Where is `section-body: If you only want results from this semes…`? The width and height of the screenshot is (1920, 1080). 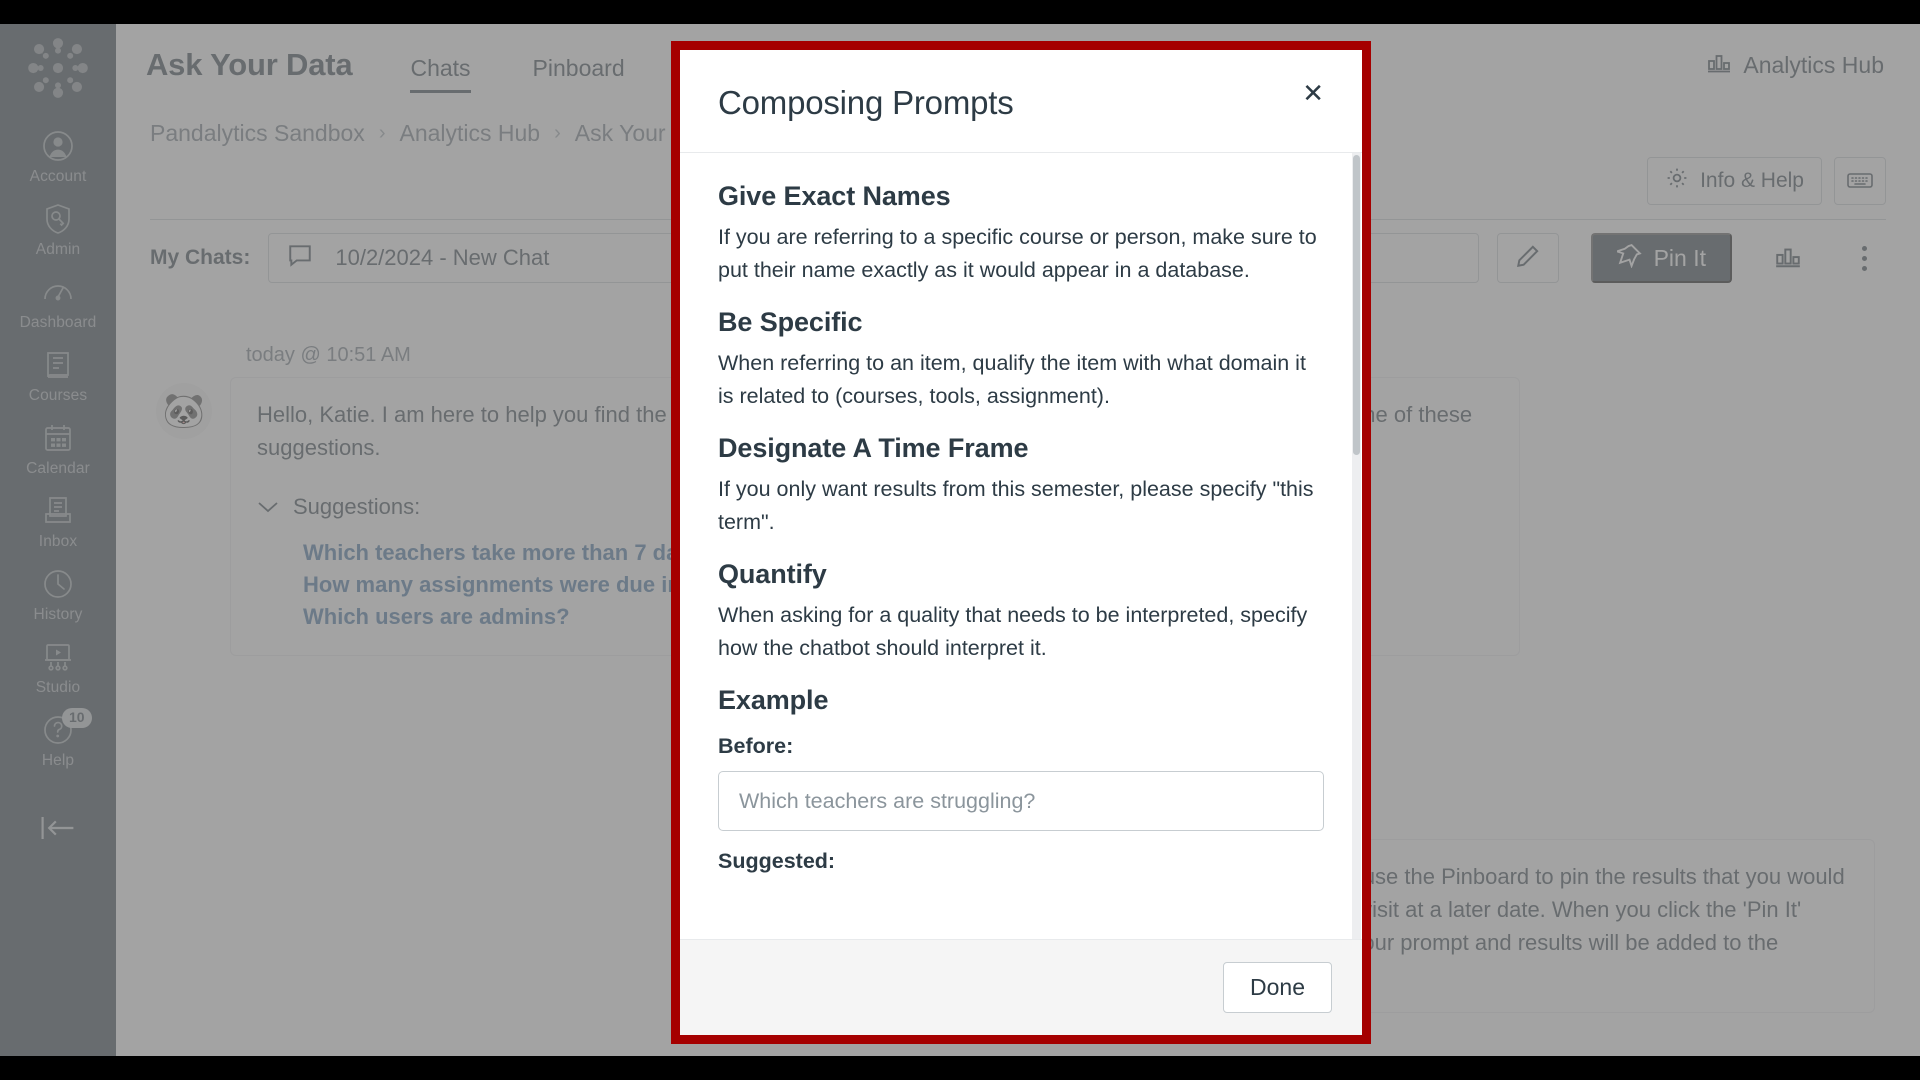
section-body: If you only want results from this semes… is located at coordinates (1016, 505).